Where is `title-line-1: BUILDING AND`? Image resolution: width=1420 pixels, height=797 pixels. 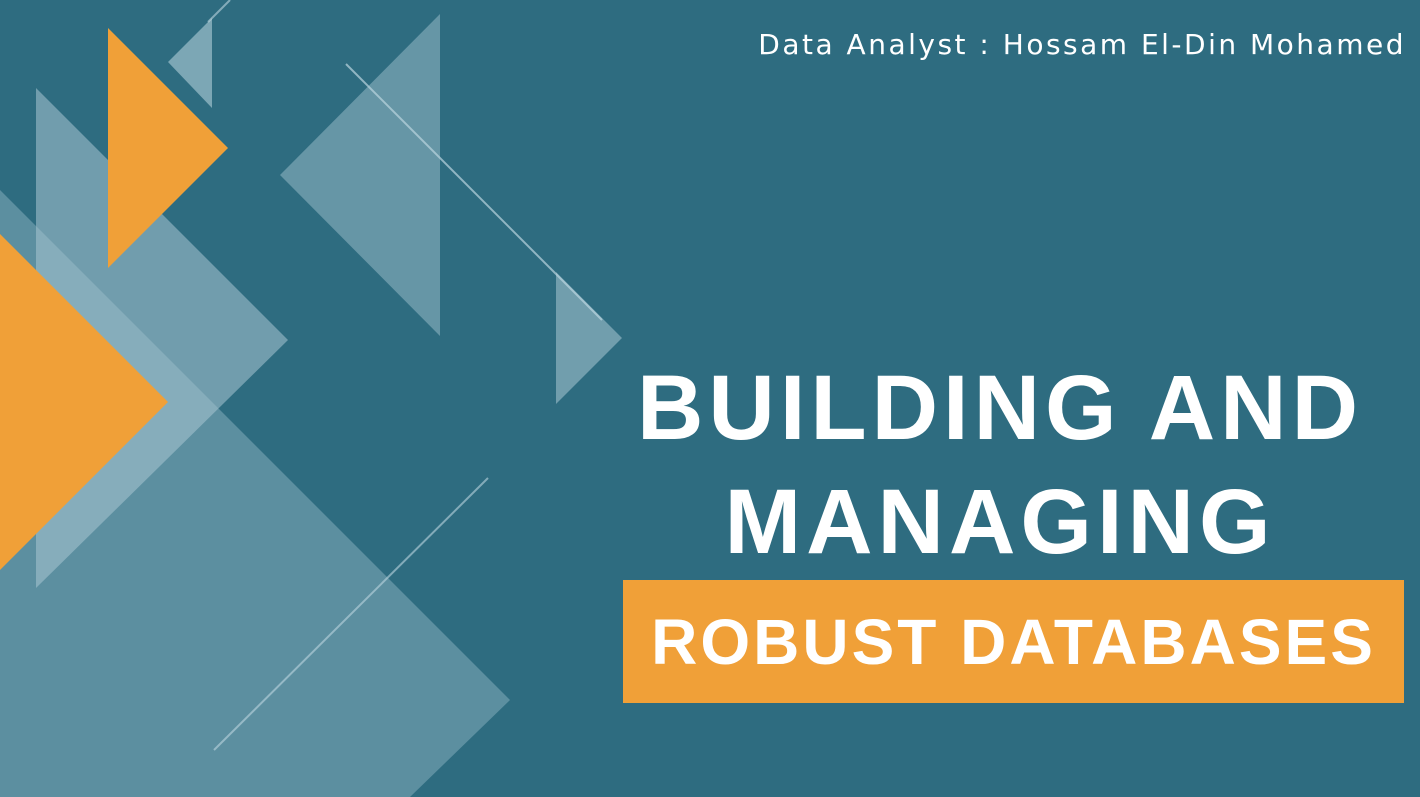
title-line-1: BUILDING AND is located at coordinates (1000, 408).